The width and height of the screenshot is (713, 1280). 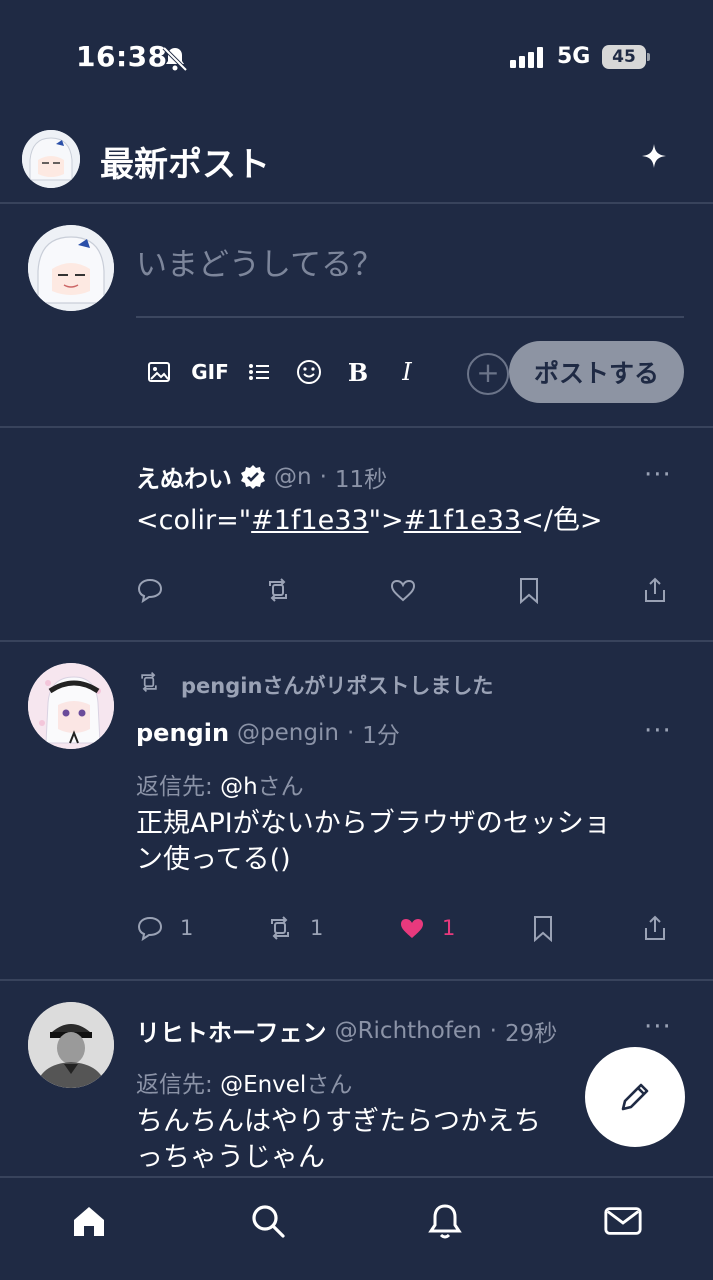 What do you see at coordinates (184, 476) in the screenshot?
I see `post-author-name: えぬわい` at bounding box center [184, 476].